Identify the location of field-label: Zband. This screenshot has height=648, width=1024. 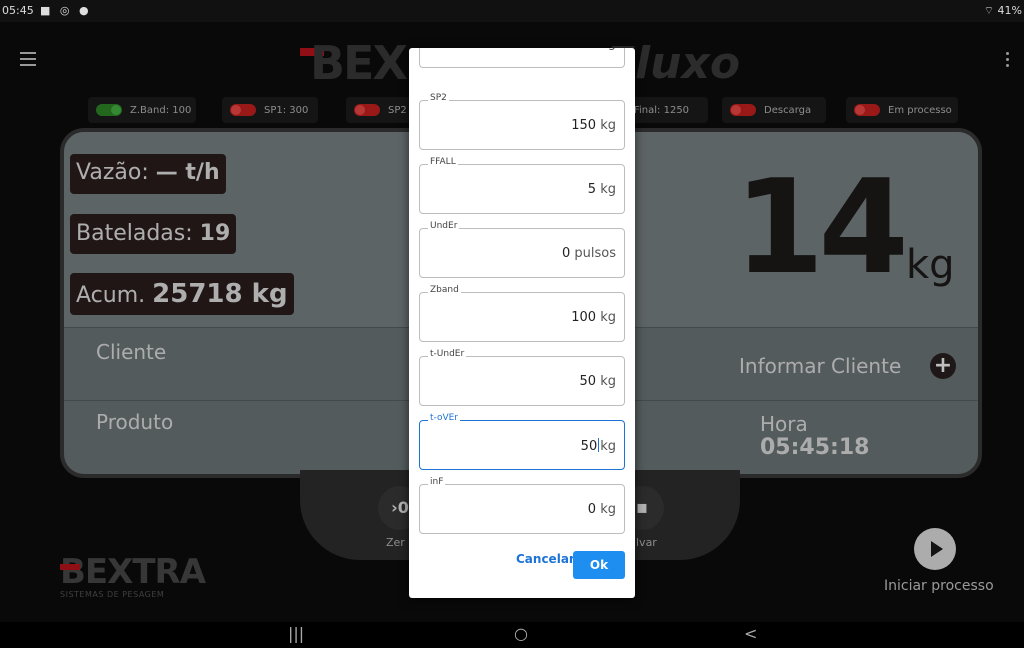
(444, 290).